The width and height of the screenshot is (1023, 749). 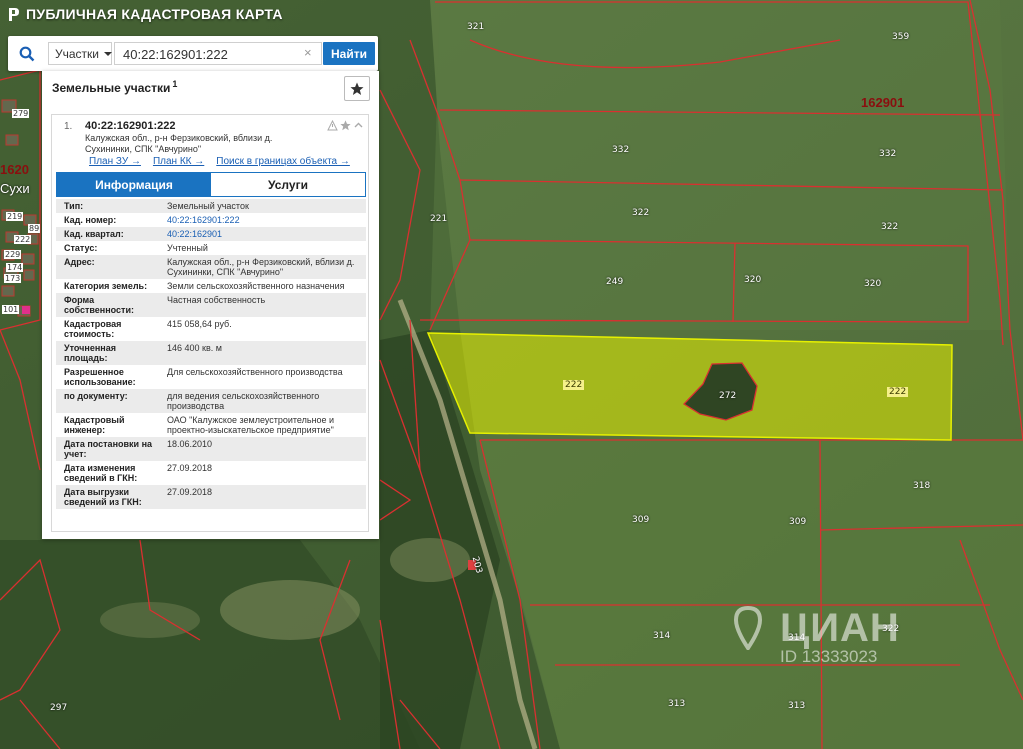 What do you see at coordinates (107, 234) in the screenshot?
I see `attr-key: Кад. квартал:` at bounding box center [107, 234].